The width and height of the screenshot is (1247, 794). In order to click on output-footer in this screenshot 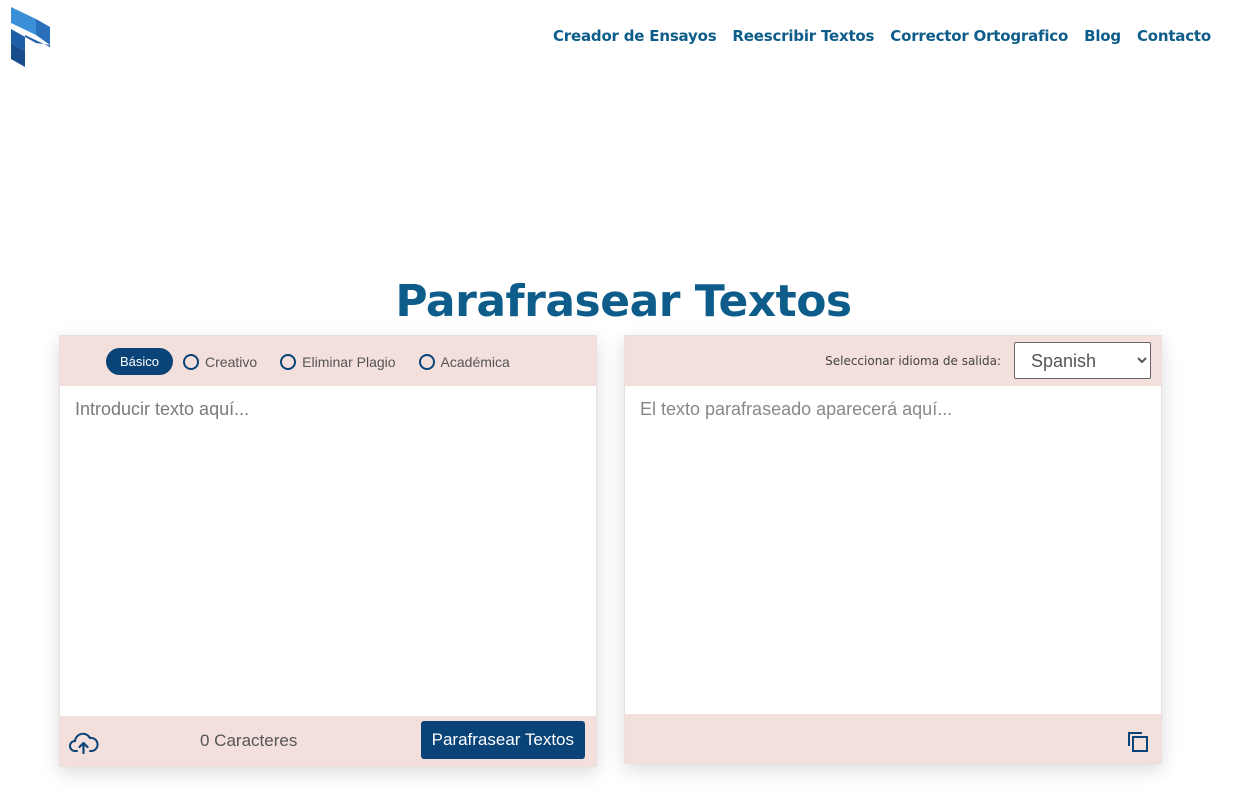, I will do `click(893, 738)`.